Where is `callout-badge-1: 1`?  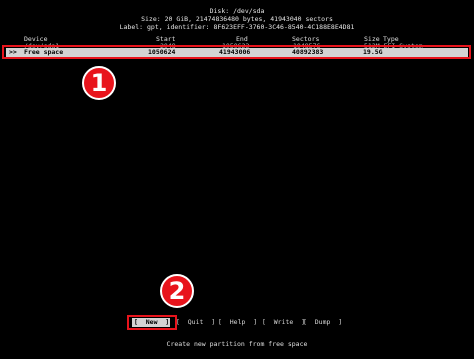 callout-badge-1: 1 is located at coordinates (99, 83).